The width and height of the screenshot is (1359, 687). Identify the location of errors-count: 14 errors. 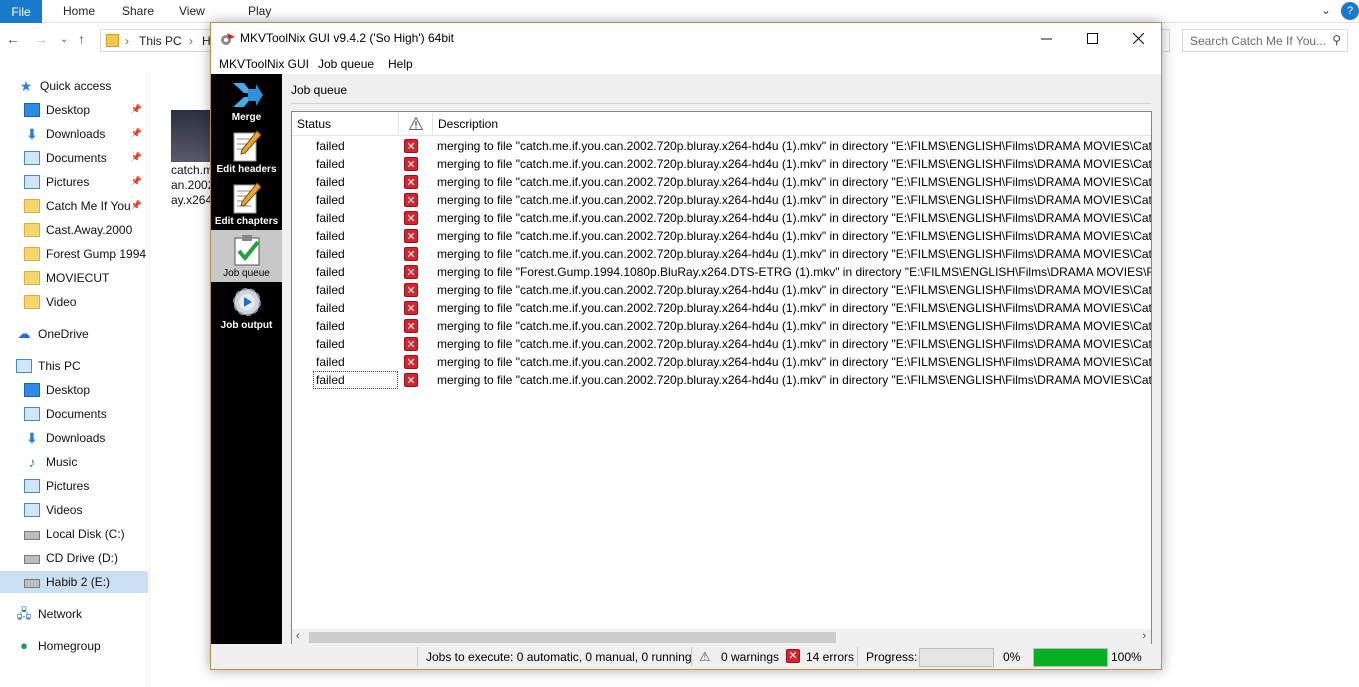
(830, 657).